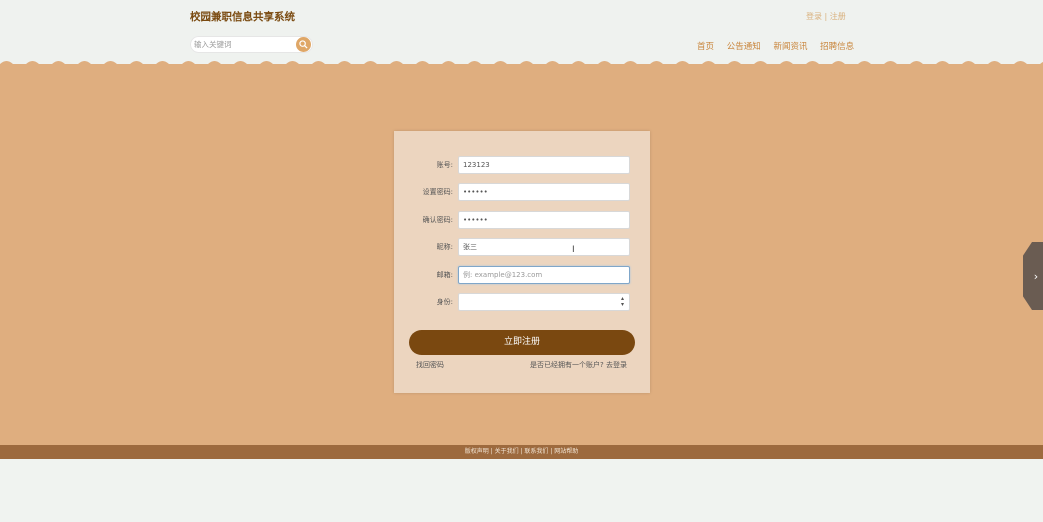 The width and height of the screenshot is (1043, 522). I want to click on form-row-identity: 身份: ▴ ▾, so click(522, 302).